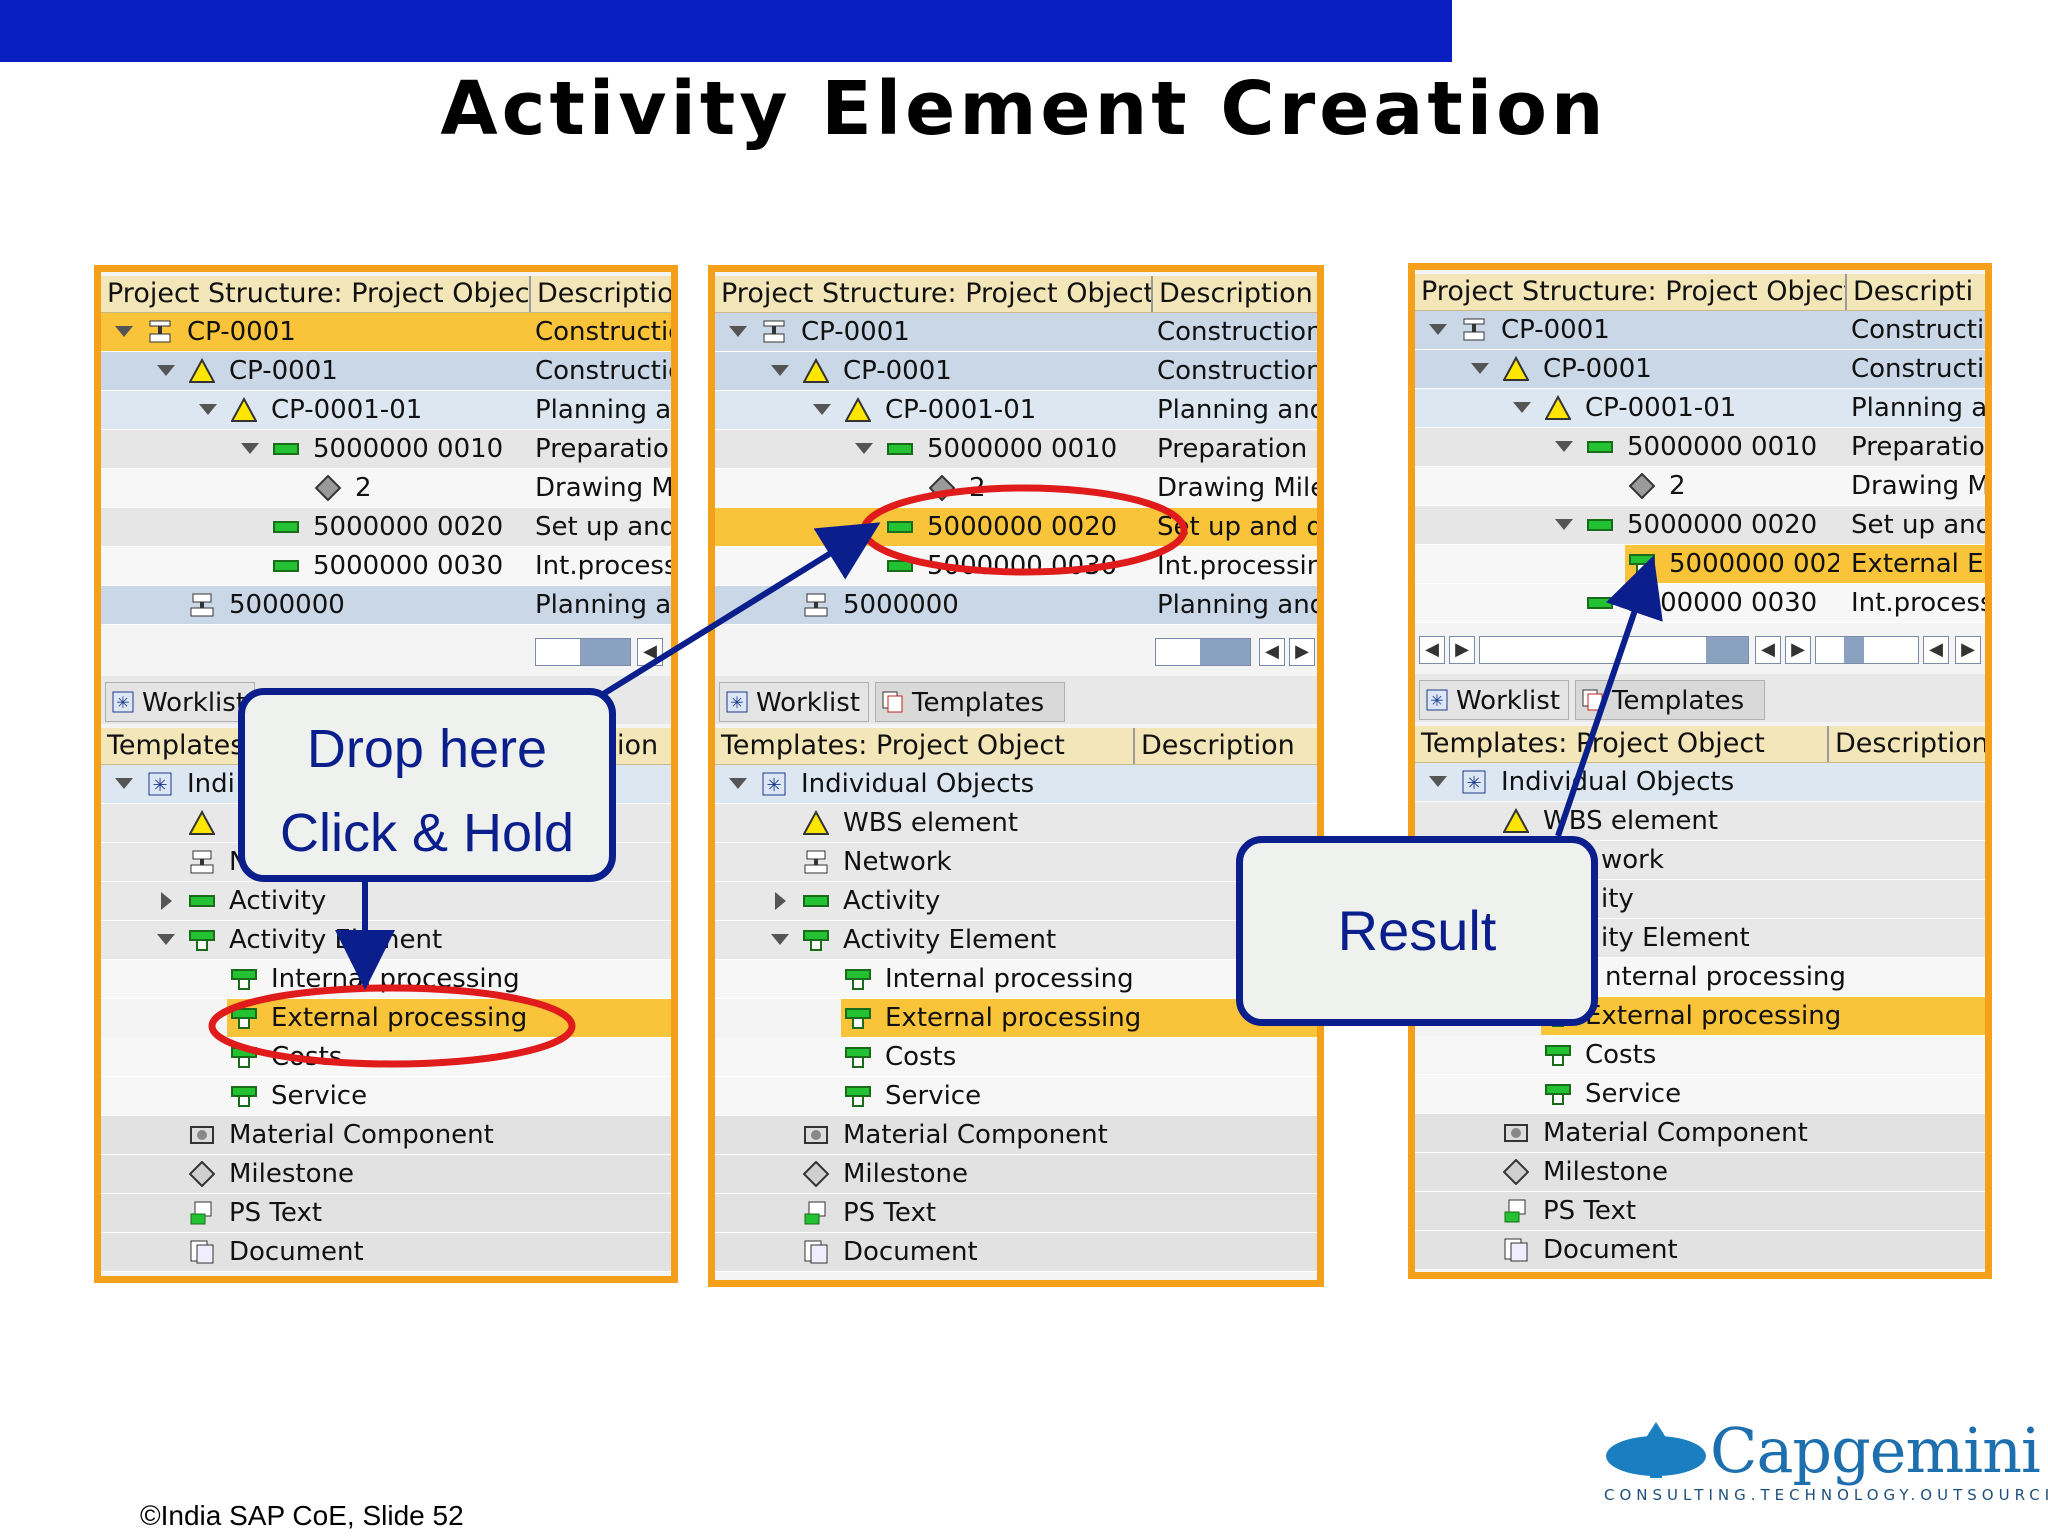 The width and height of the screenshot is (2048, 1536). I want to click on tree-row: 2 Drawing Mi, so click(1700, 486).